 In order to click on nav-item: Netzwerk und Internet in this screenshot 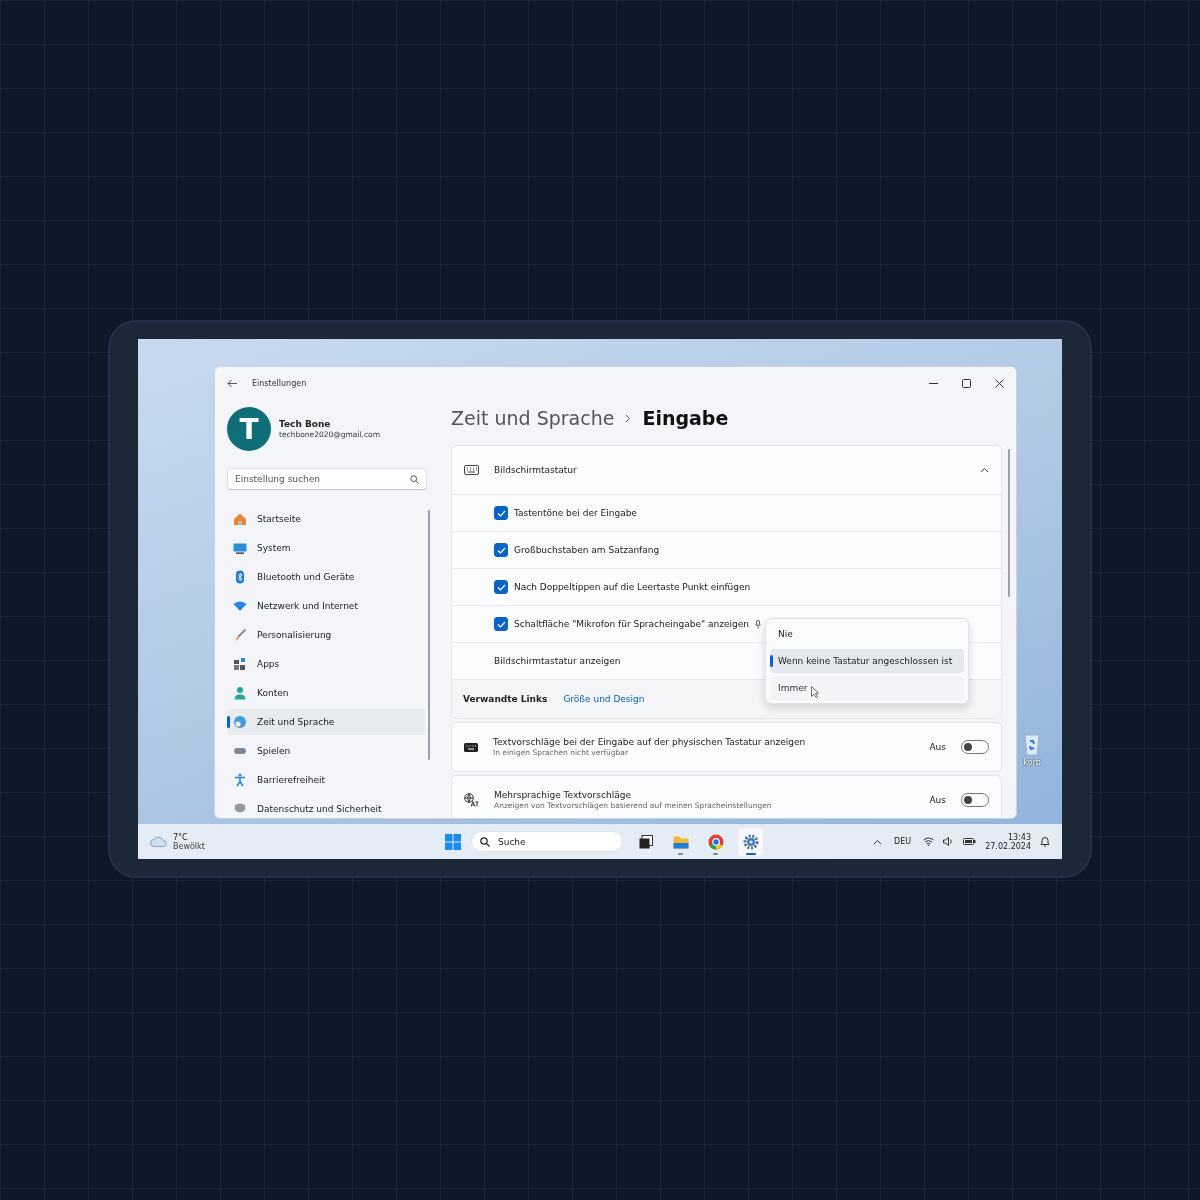, I will do `click(326, 606)`.